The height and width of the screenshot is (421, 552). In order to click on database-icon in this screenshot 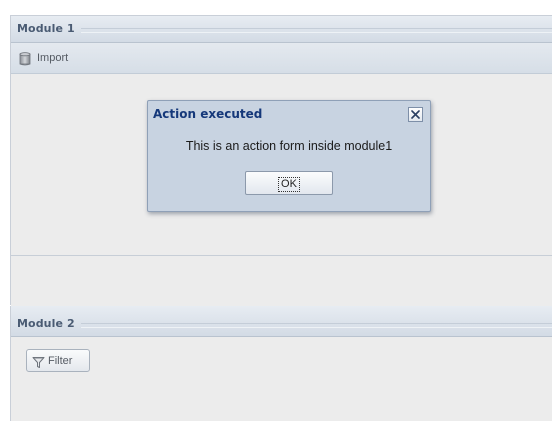, I will do `click(25, 58)`.